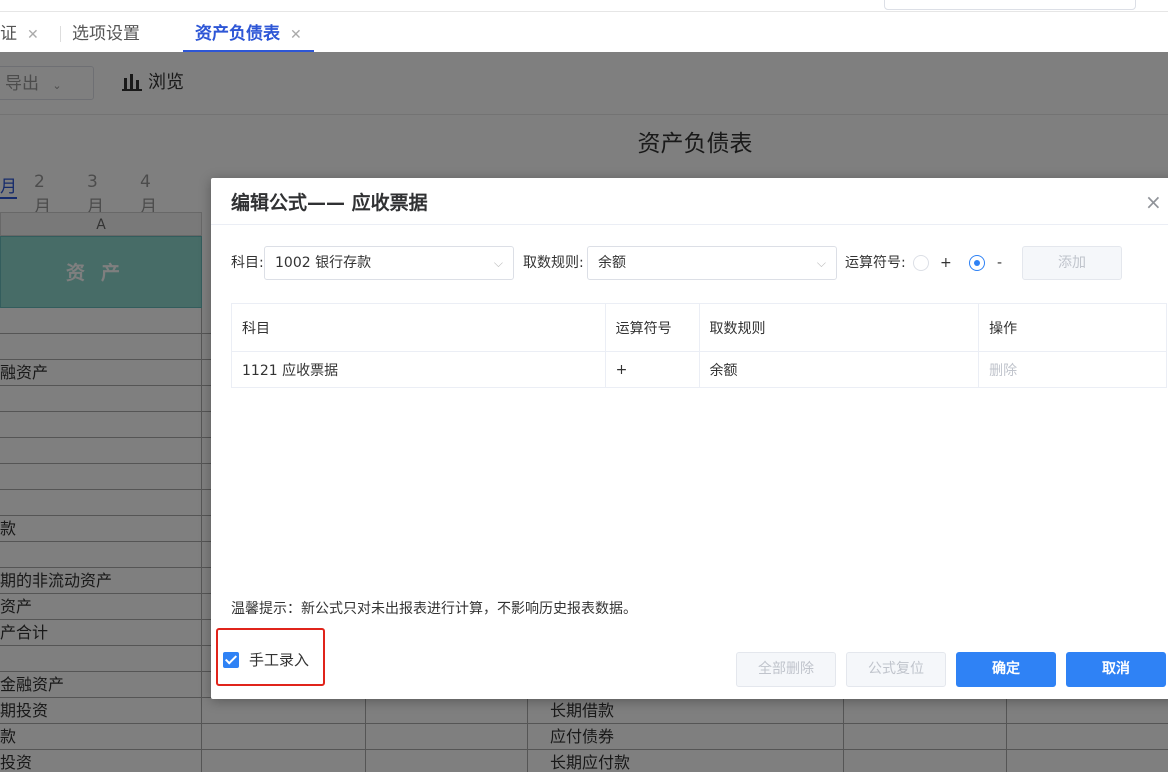 The width and height of the screenshot is (1168, 772). Describe the element at coordinates (1010, 5) in the screenshot. I see `search-box-edge` at that location.